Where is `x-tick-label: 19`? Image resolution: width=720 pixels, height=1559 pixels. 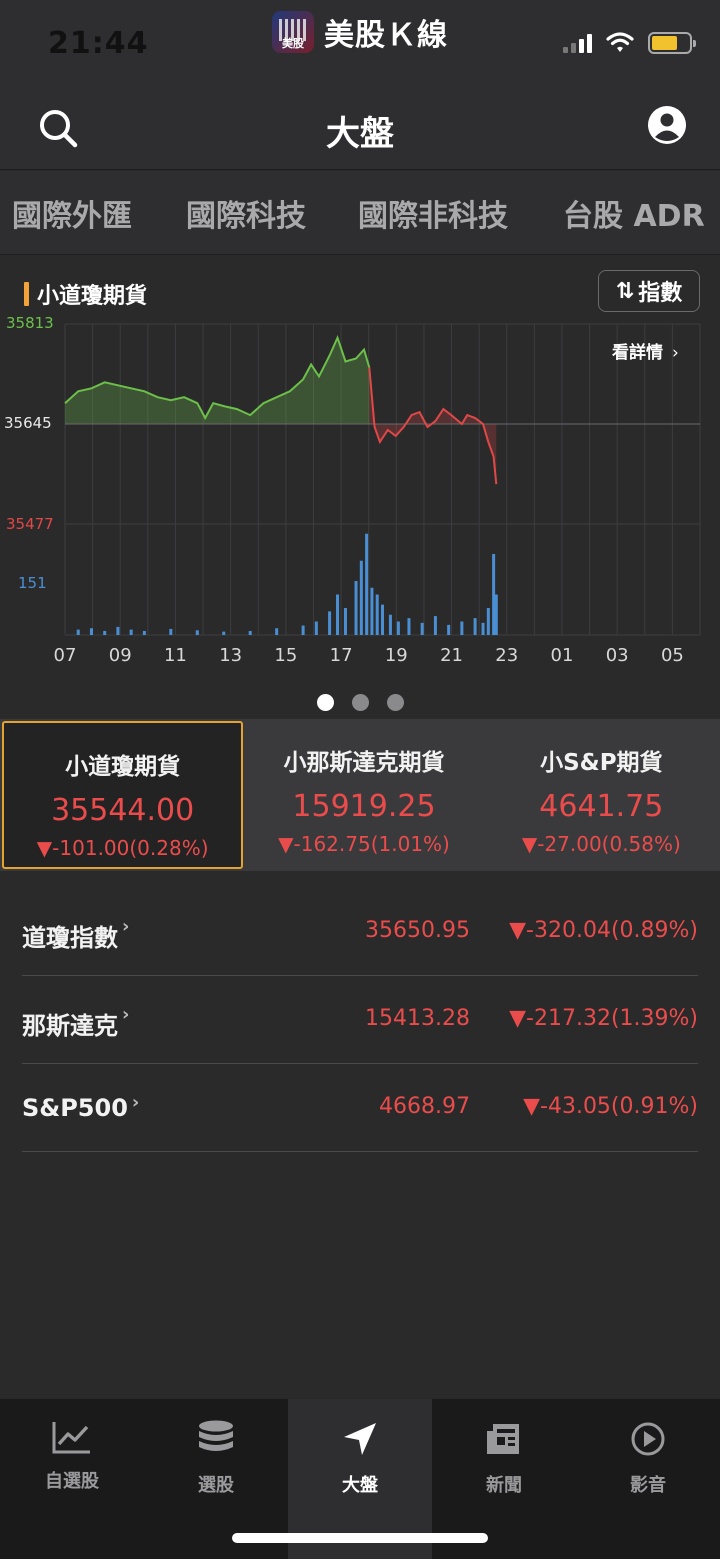
x-tick-label: 19 is located at coordinates (396, 655).